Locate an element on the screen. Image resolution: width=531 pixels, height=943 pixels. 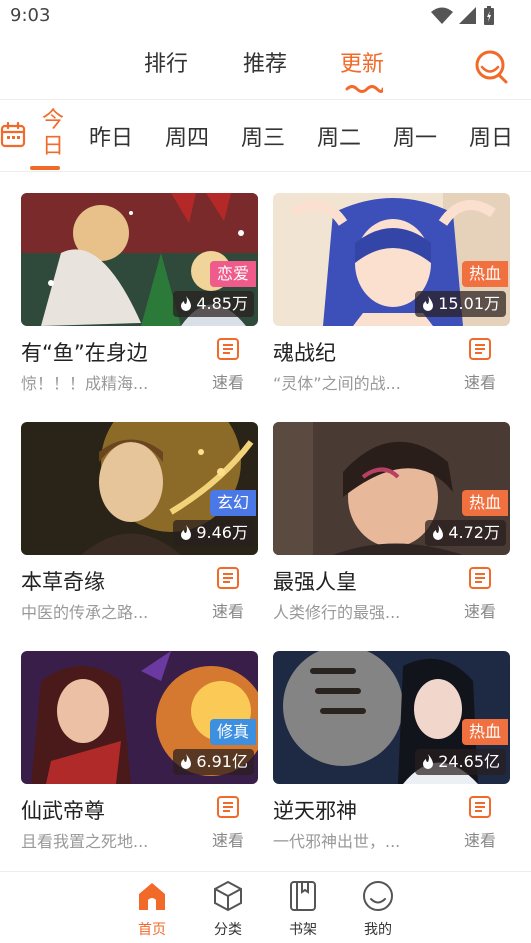
smile-icon is located at coordinates (378, 896).